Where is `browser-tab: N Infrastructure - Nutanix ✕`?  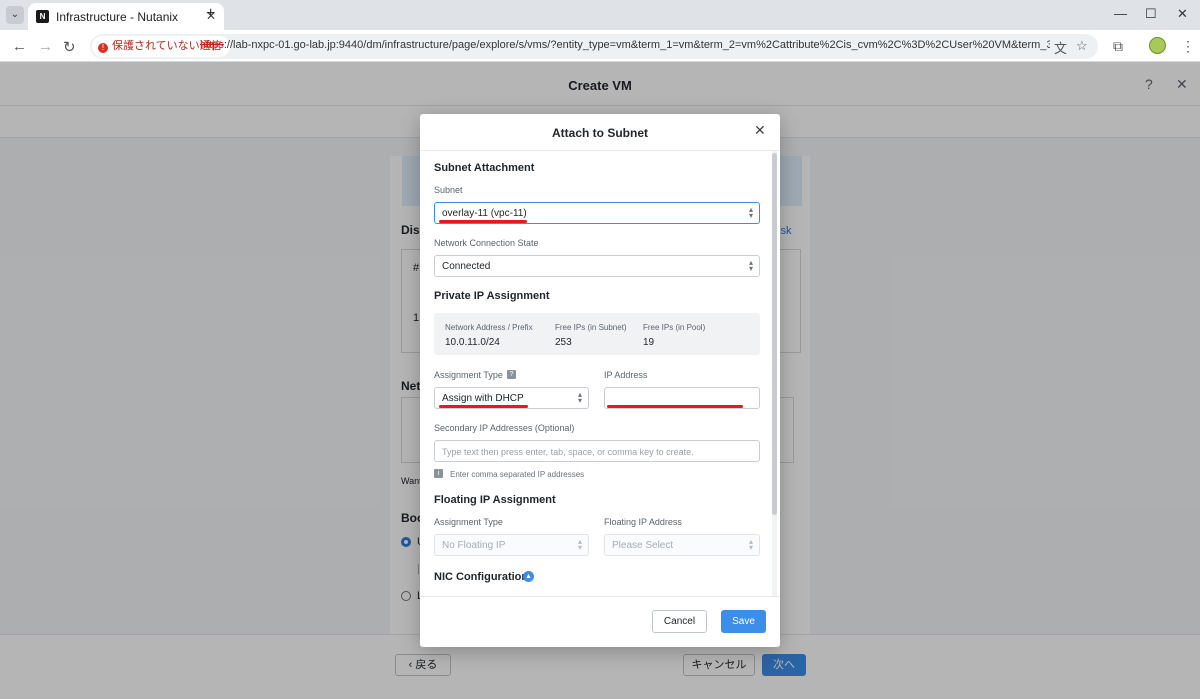 browser-tab: N Infrastructure - Nutanix ✕ is located at coordinates (126, 16).